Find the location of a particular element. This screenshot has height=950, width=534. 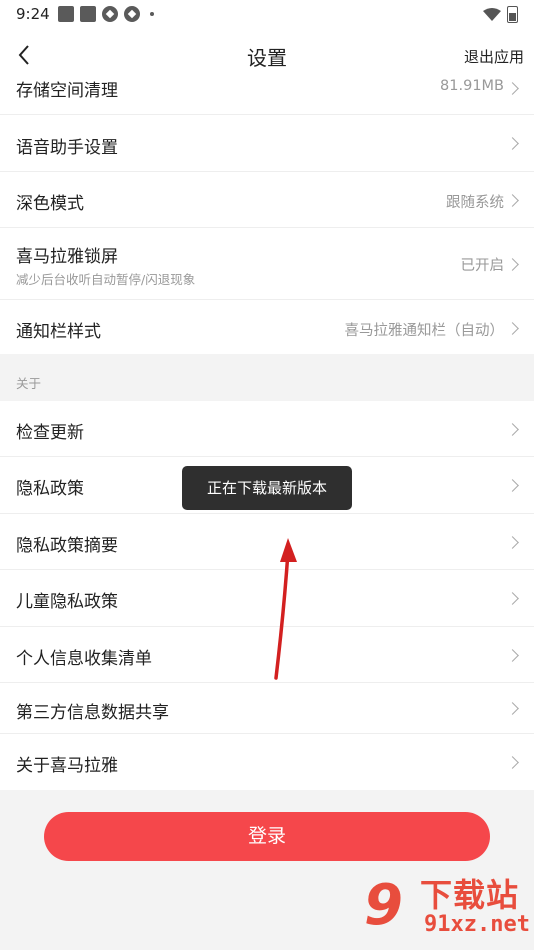

settings-item-notification-style: 通知栏样式 喜马拉雅通知栏（自动） is located at coordinates (267, 327).